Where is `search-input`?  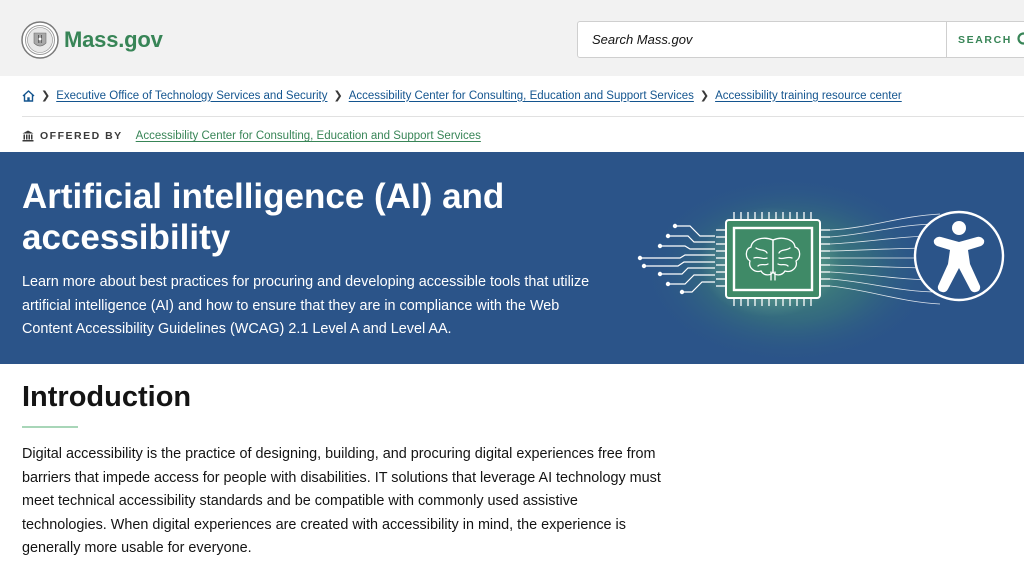 search-input is located at coordinates (762, 39).